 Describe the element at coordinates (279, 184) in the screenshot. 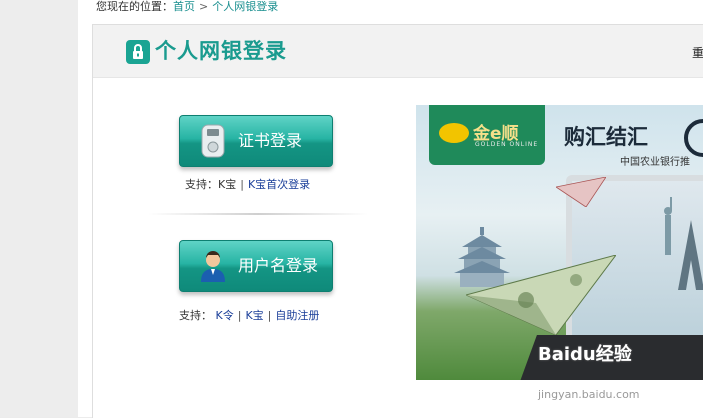

I see `kbao-first-login-link: K宝首次登录` at that location.